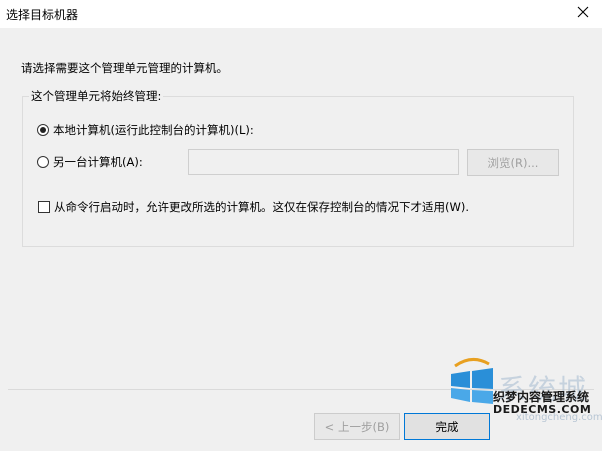 The height and width of the screenshot is (451, 602). Describe the element at coordinates (323, 162) in the screenshot. I see `other-computer-input` at that location.